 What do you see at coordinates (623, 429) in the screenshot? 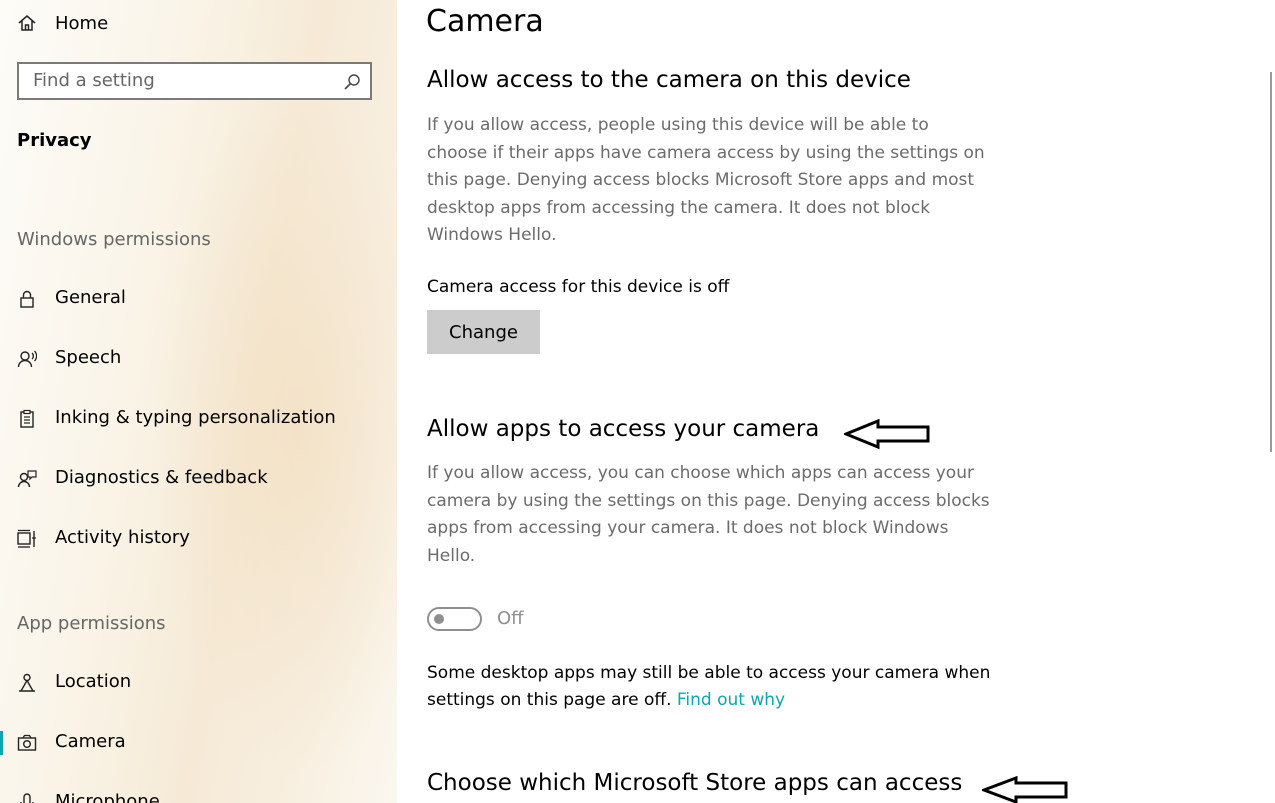
I see `apps-access-heading: Allow apps to access your camera` at bounding box center [623, 429].